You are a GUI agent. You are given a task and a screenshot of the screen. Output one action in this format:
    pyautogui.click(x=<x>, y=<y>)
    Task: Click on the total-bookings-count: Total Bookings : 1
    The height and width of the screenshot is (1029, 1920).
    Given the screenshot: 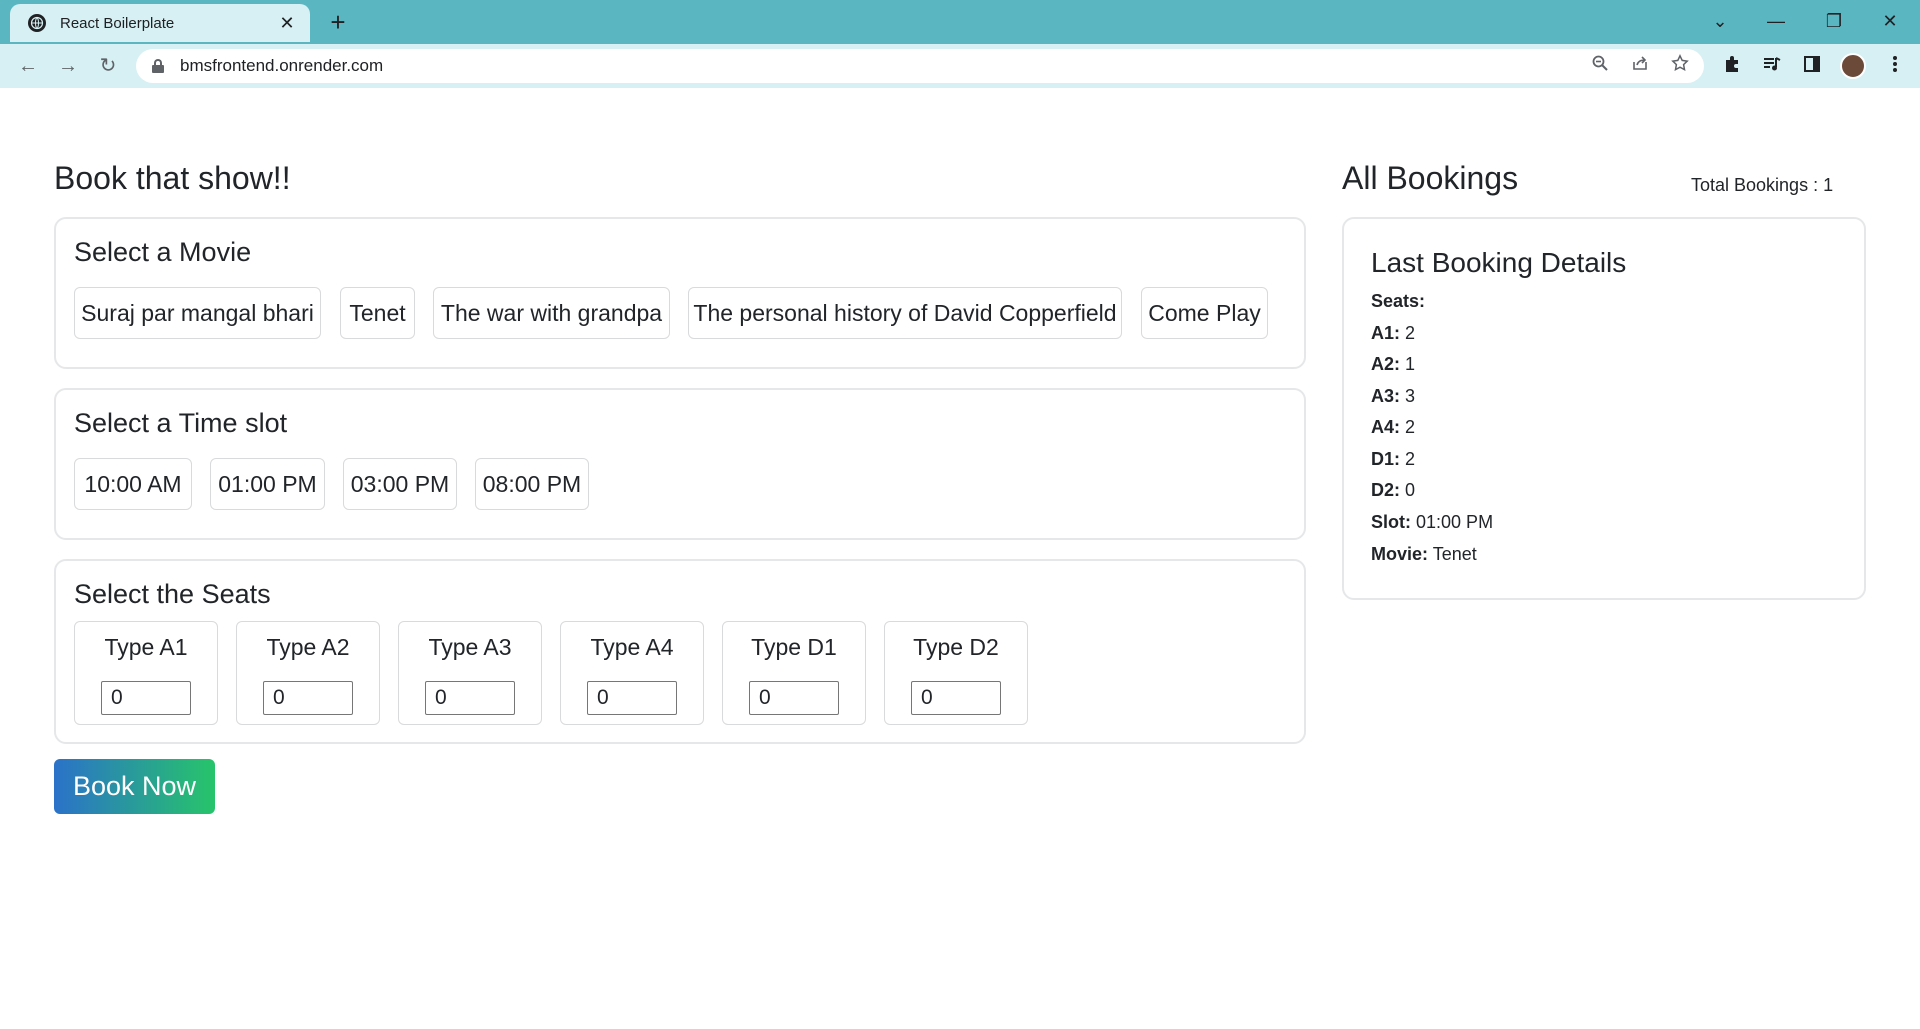 What is the action you would take?
    pyautogui.click(x=1762, y=185)
    